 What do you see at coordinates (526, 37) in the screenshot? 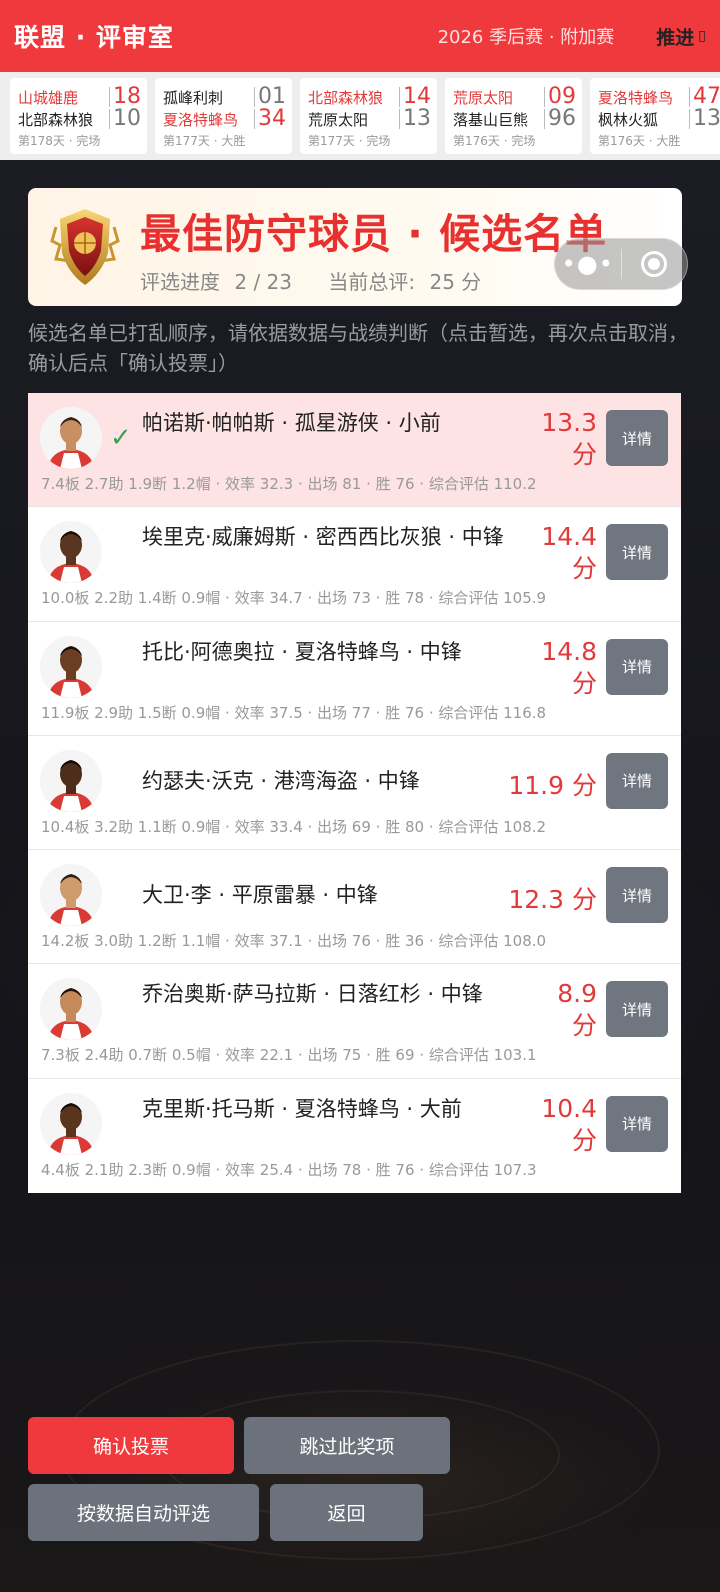
I see `season-label: 2026 季后赛 · 附加赛` at bounding box center [526, 37].